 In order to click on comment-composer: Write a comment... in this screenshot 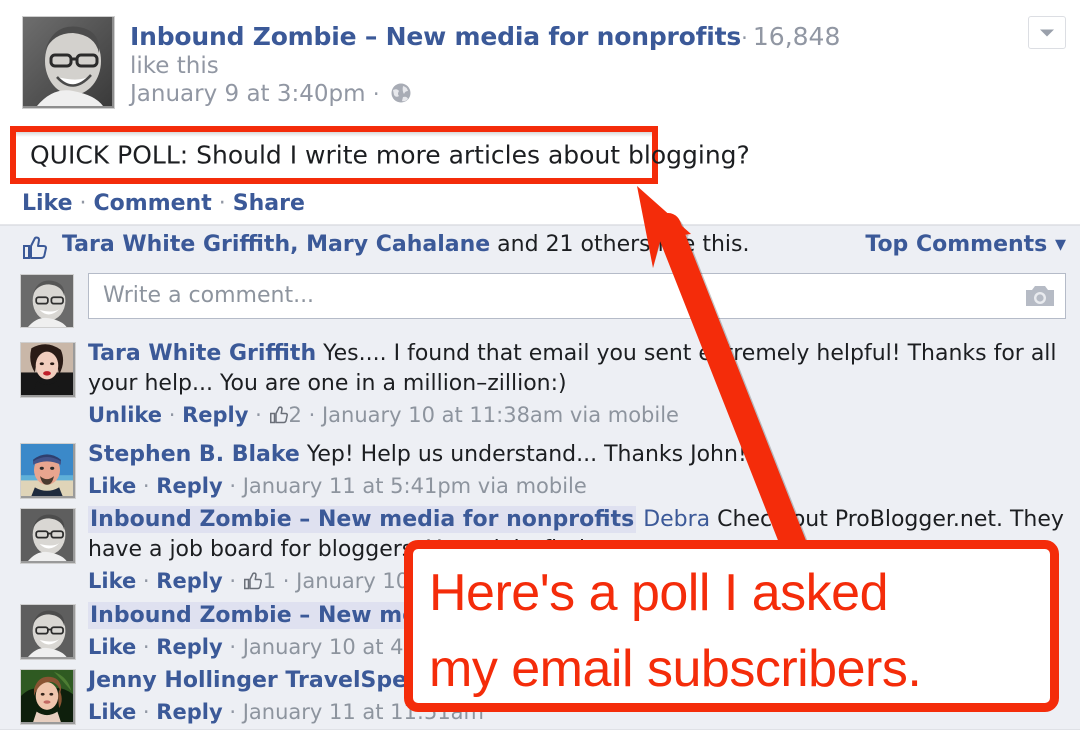, I will do `click(540, 301)`.